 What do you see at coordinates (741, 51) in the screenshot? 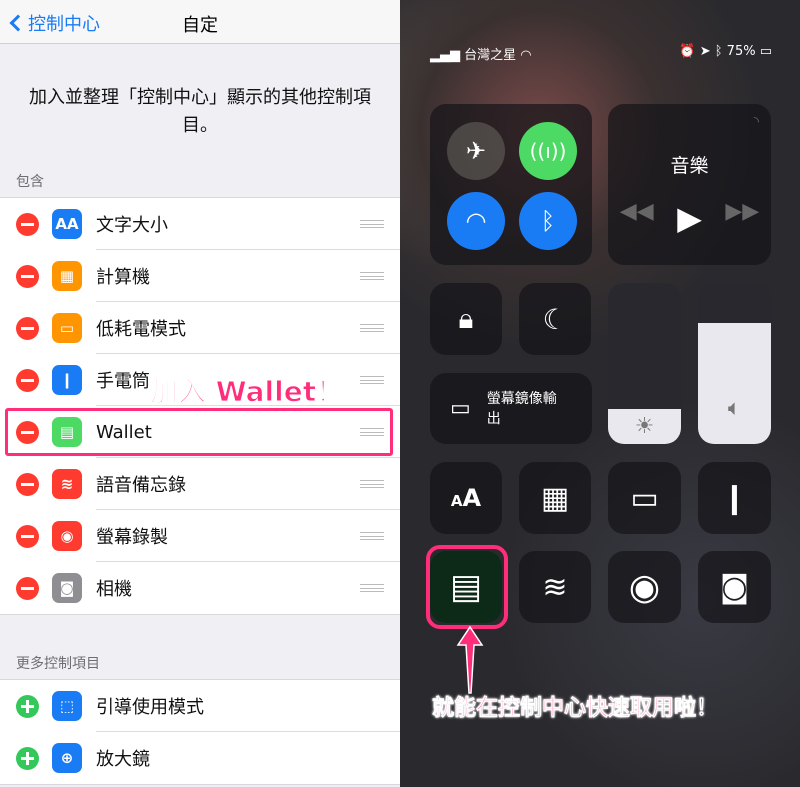
I see `battery-percent: 75%` at bounding box center [741, 51].